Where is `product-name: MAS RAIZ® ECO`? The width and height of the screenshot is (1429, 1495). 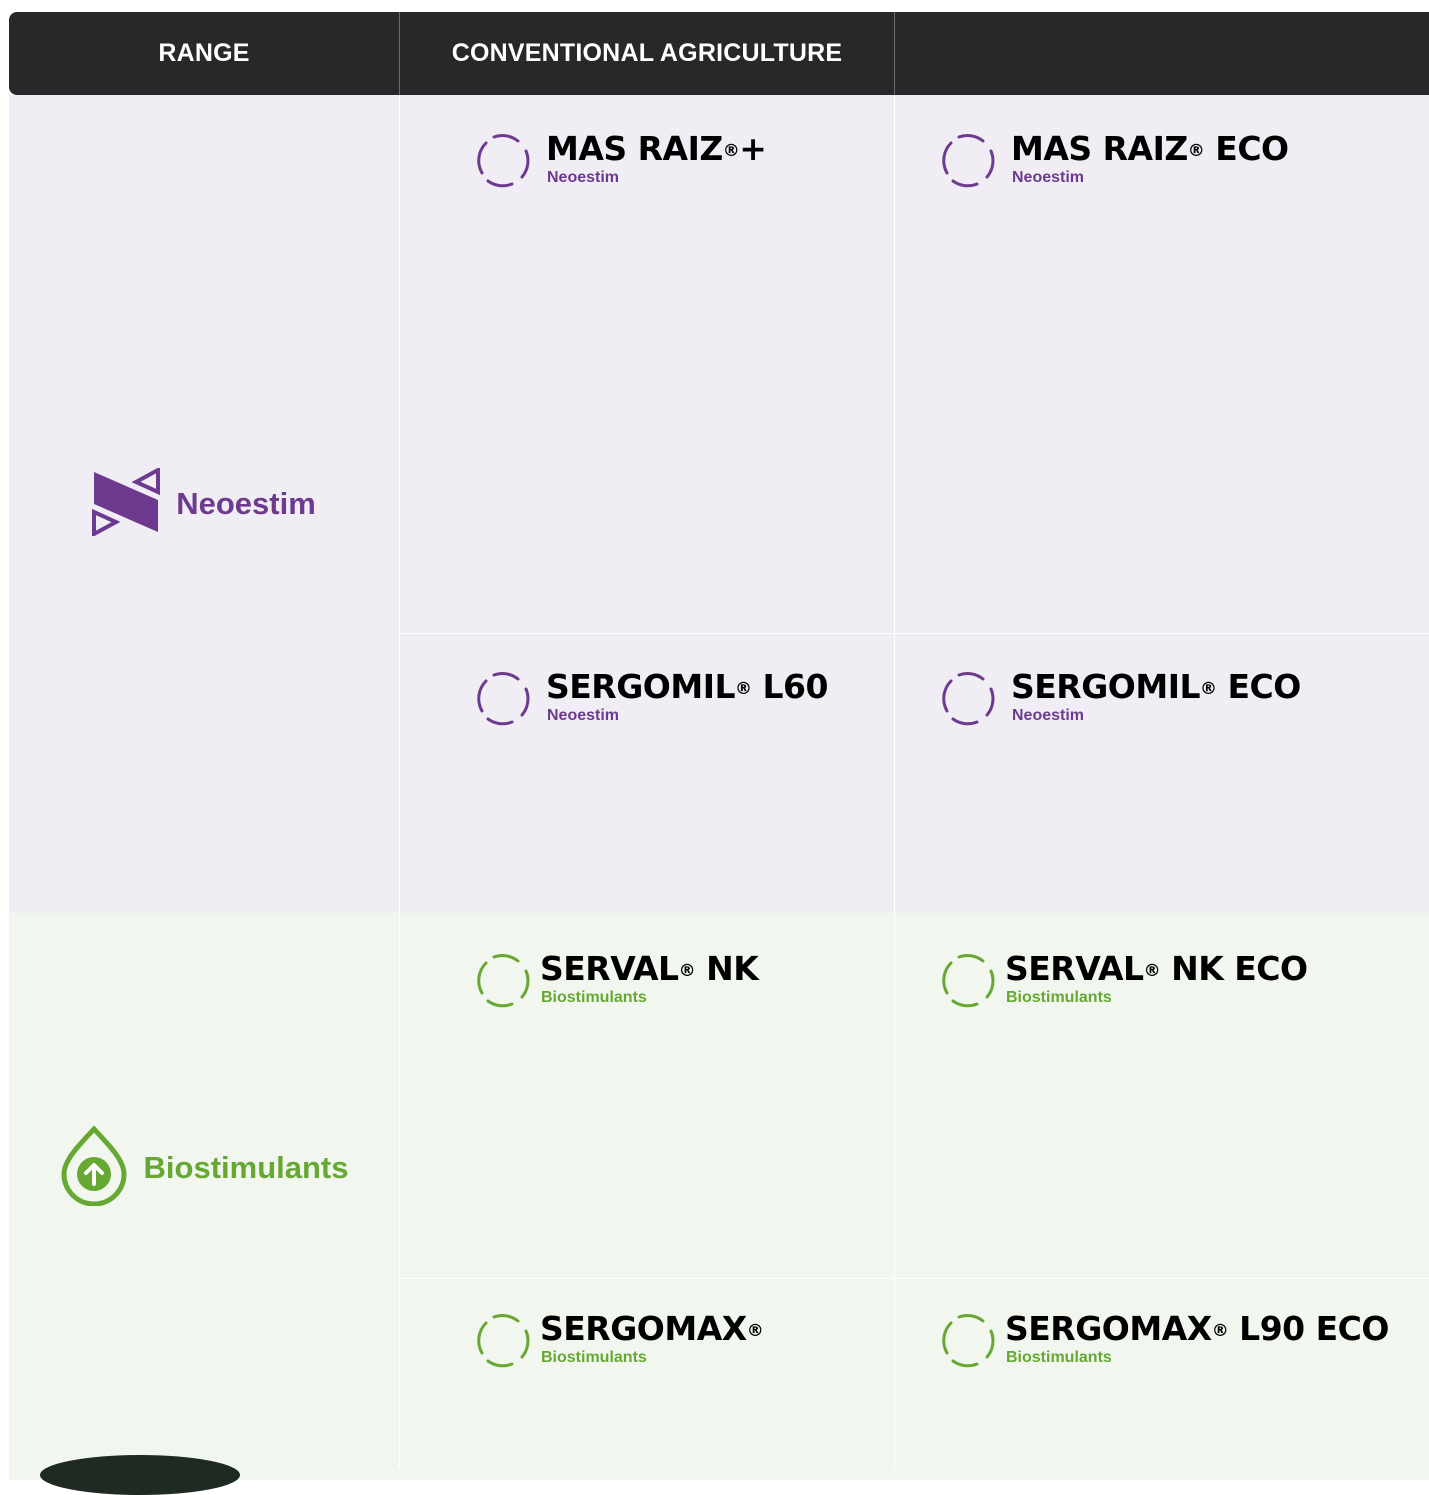
product-name: MAS RAIZ® ECO is located at coordinates (1150, 148).